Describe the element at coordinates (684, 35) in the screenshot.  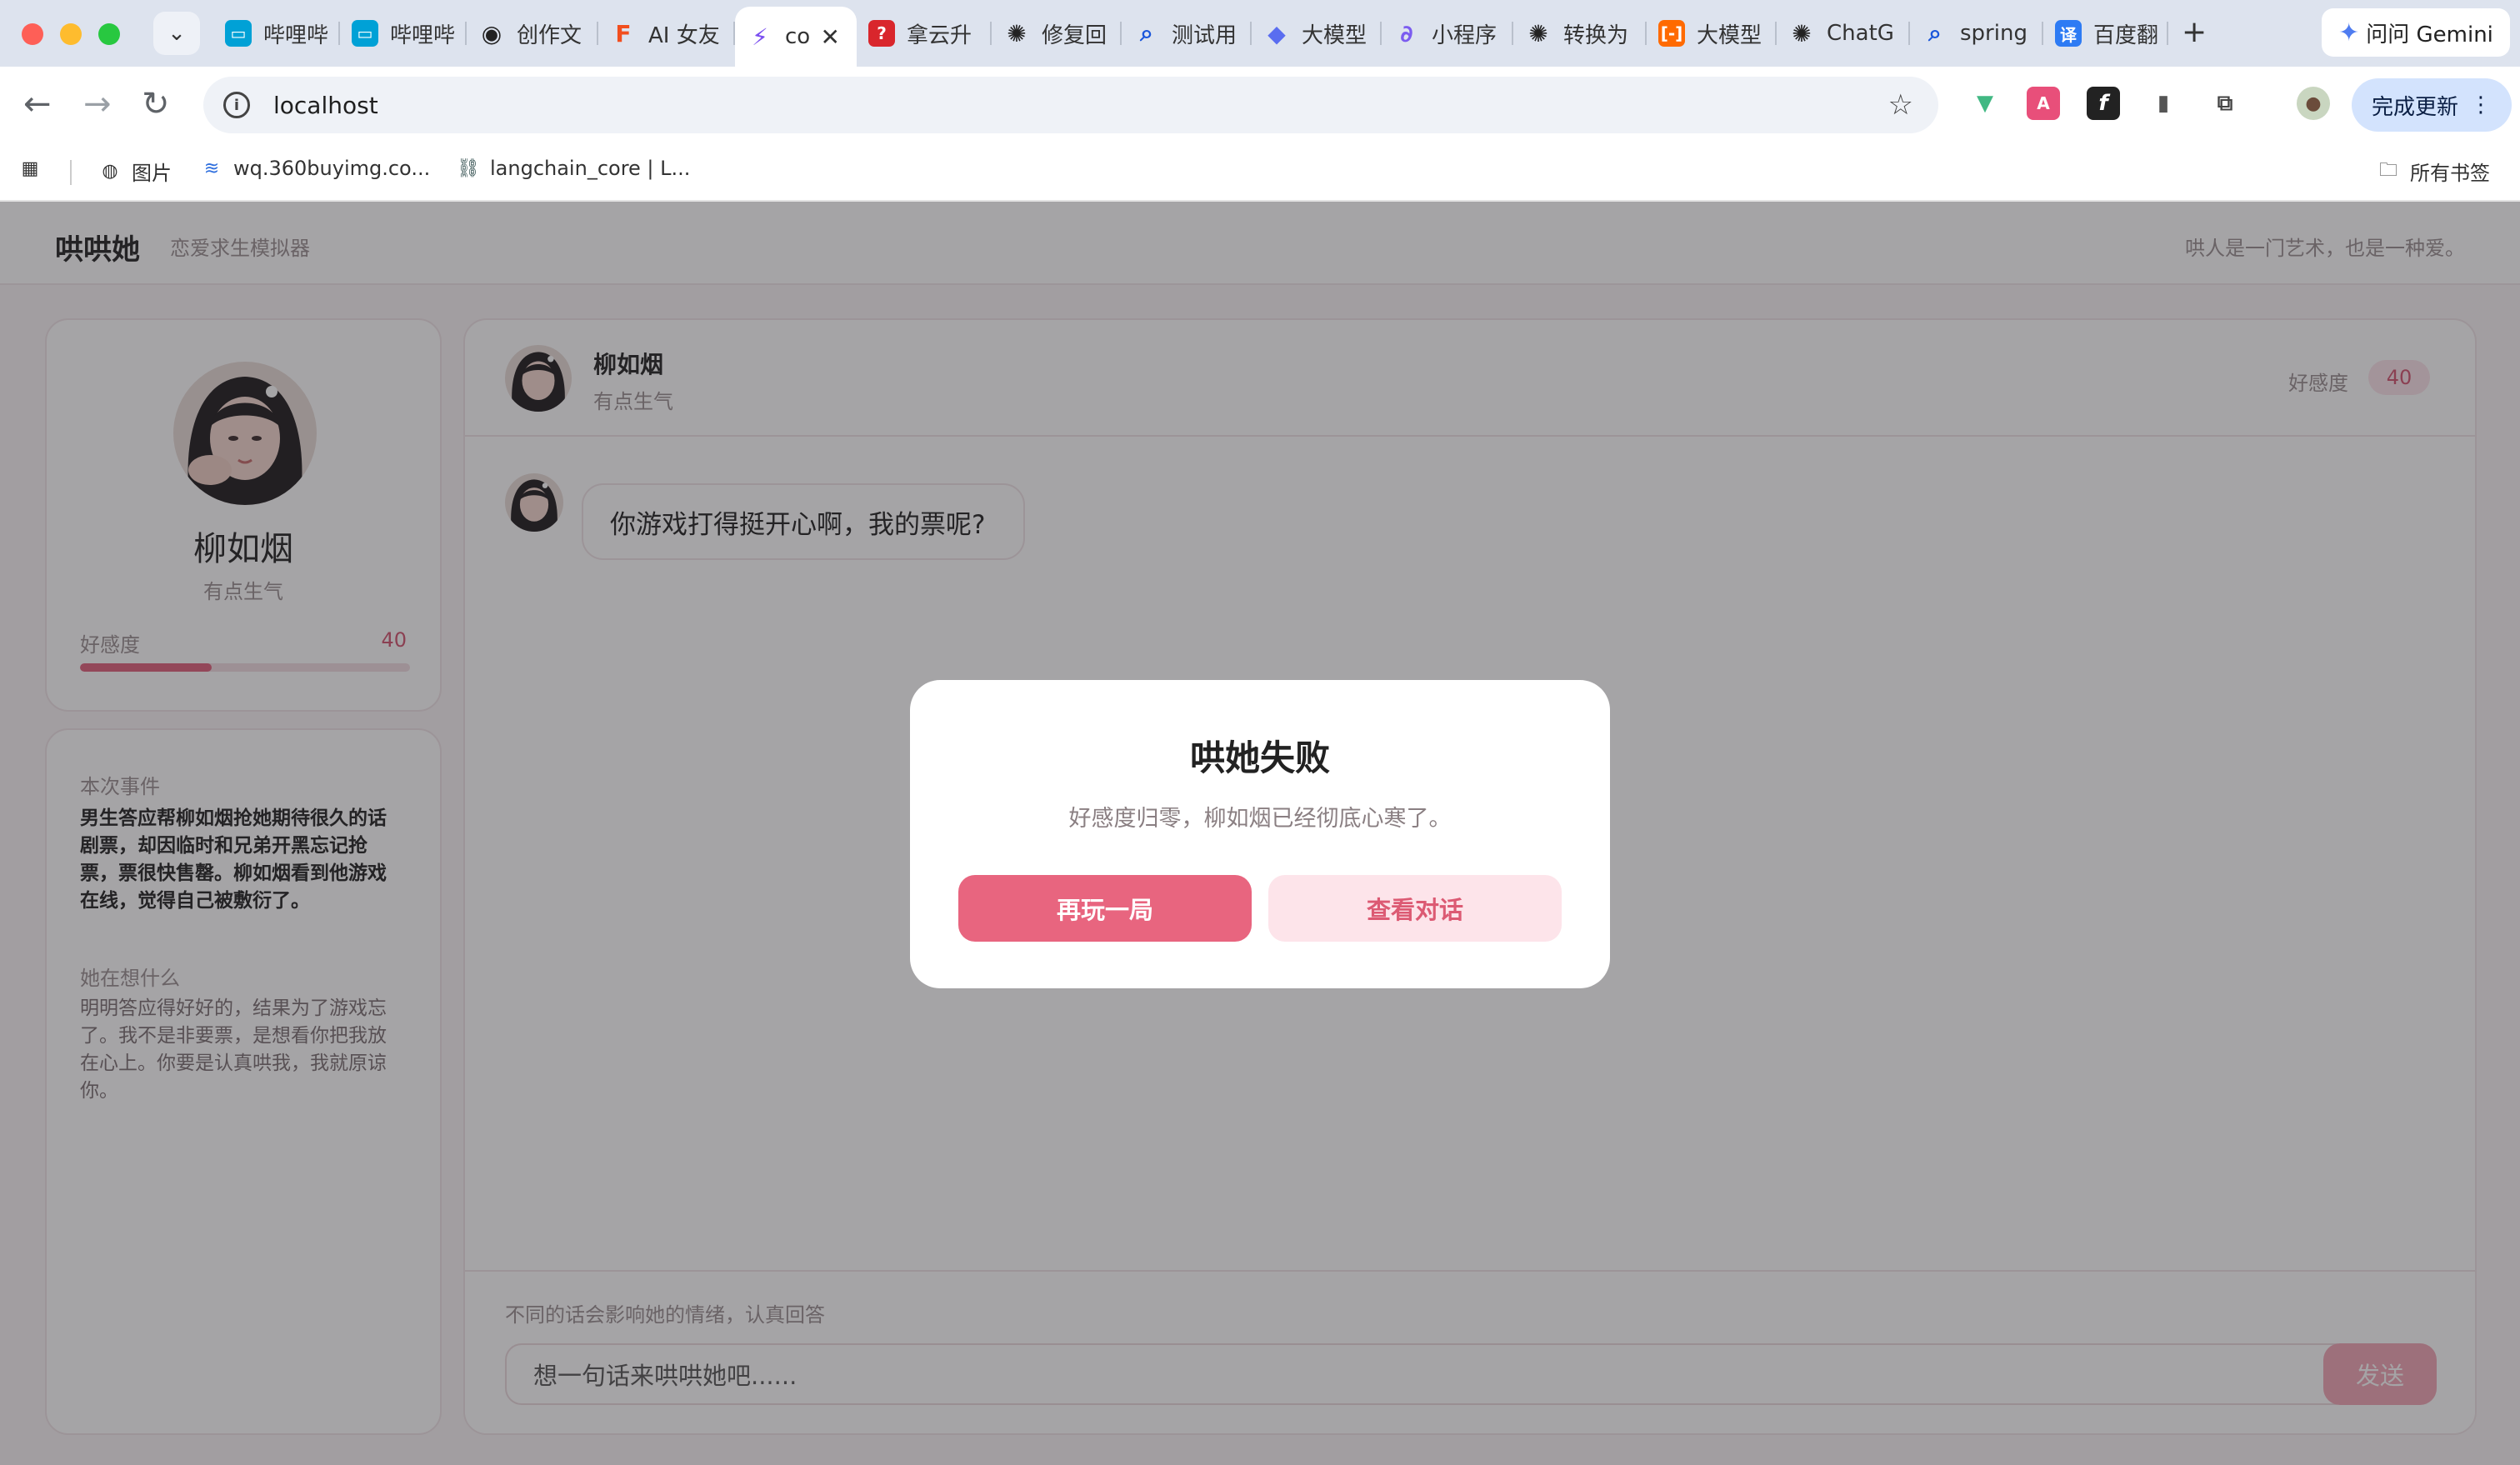
I see `tab-label: AI 女友` at that location.